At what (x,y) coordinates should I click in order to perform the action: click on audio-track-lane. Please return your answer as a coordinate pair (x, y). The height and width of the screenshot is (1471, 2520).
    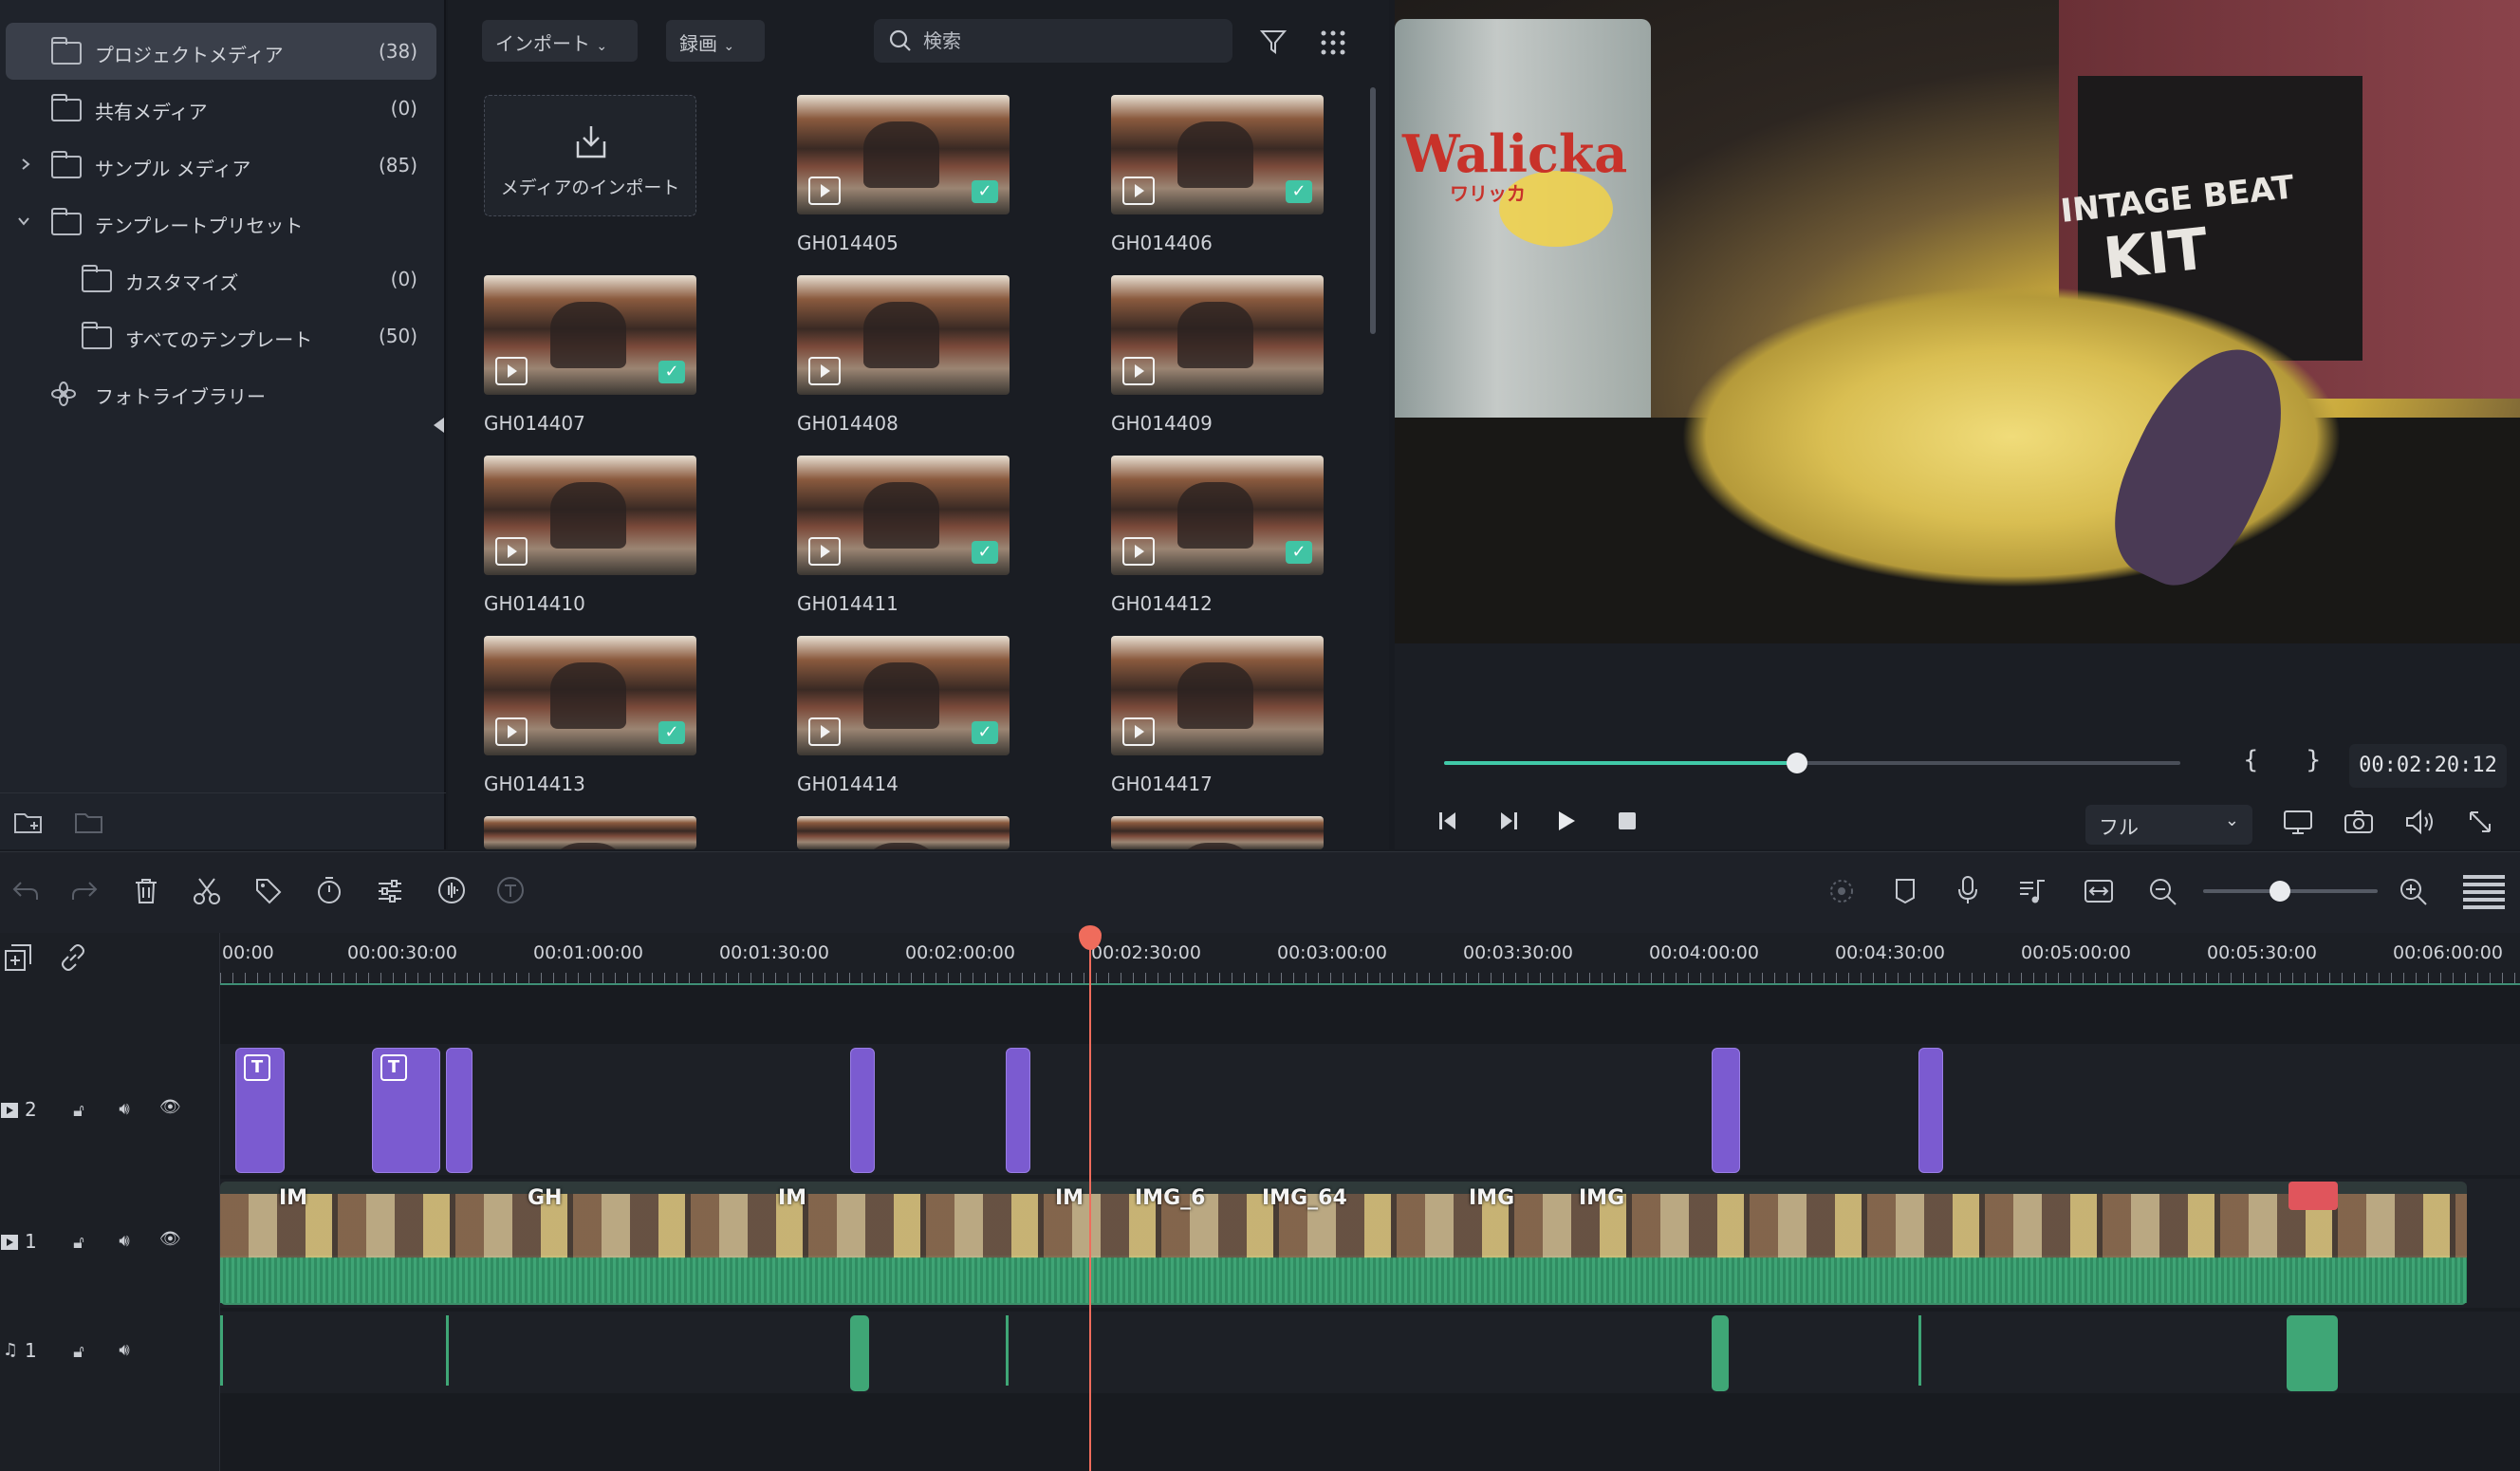
    Looking at the image, I should click on (1370, 1352).